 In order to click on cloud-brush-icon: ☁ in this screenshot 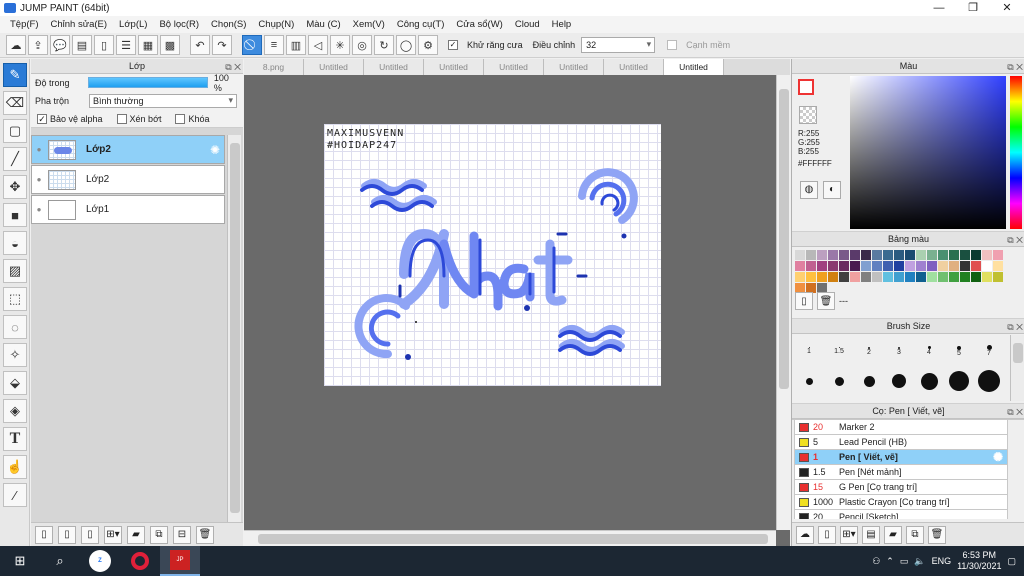, I will do `click(805, 534)`.